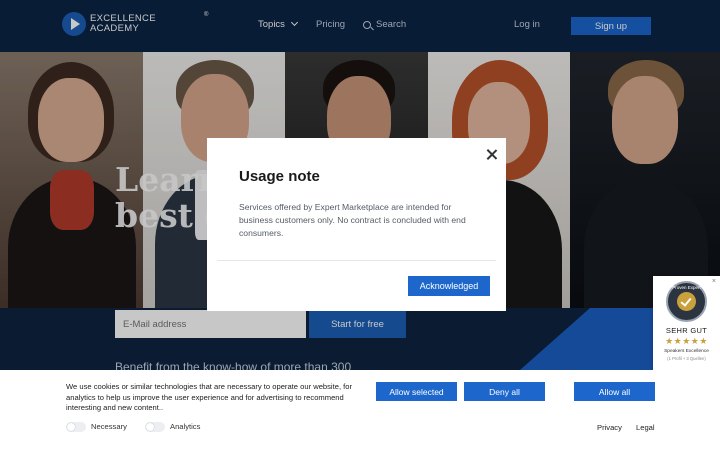  Describe the element at coordinates (492, 155) in the screenshot. I see `close-icon` at that location.